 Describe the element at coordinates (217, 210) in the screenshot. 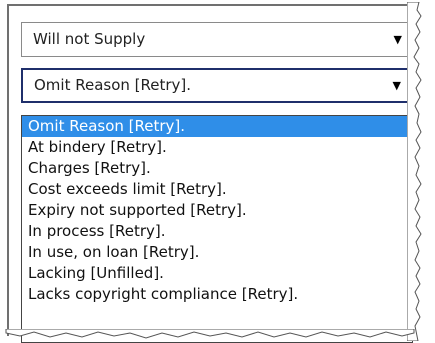

I see `option-expiry-not-supported: Expiry not supported [Retry].` at that location.